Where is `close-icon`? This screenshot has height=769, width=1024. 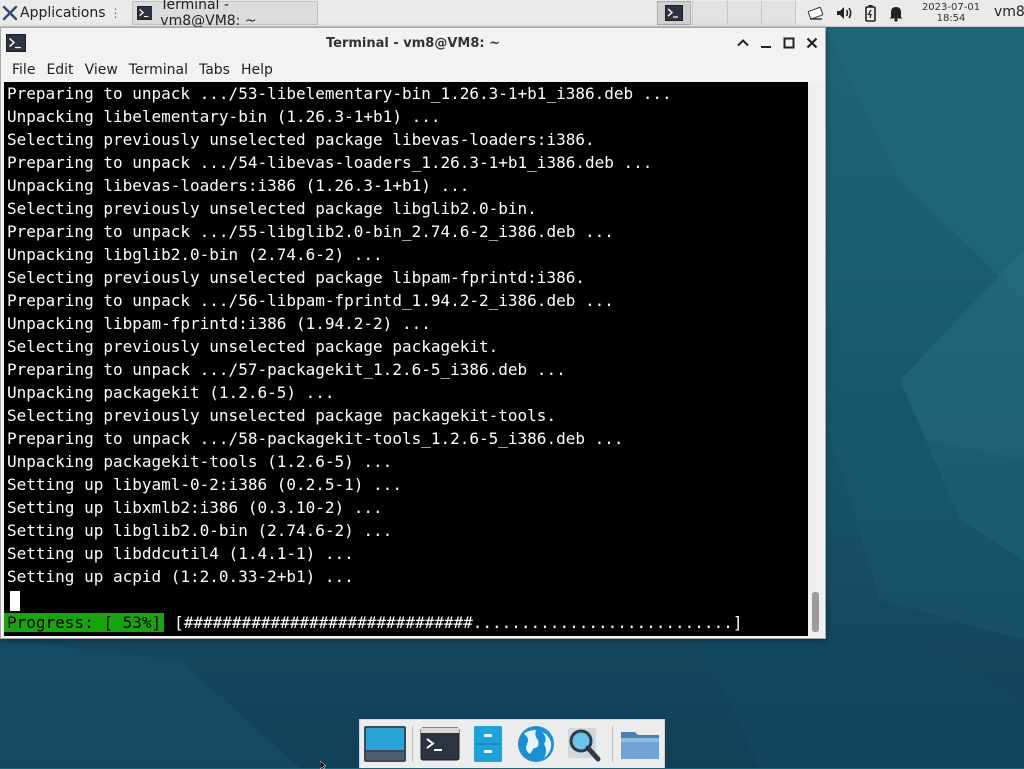
close-icon is located at coordinates (812, 43).